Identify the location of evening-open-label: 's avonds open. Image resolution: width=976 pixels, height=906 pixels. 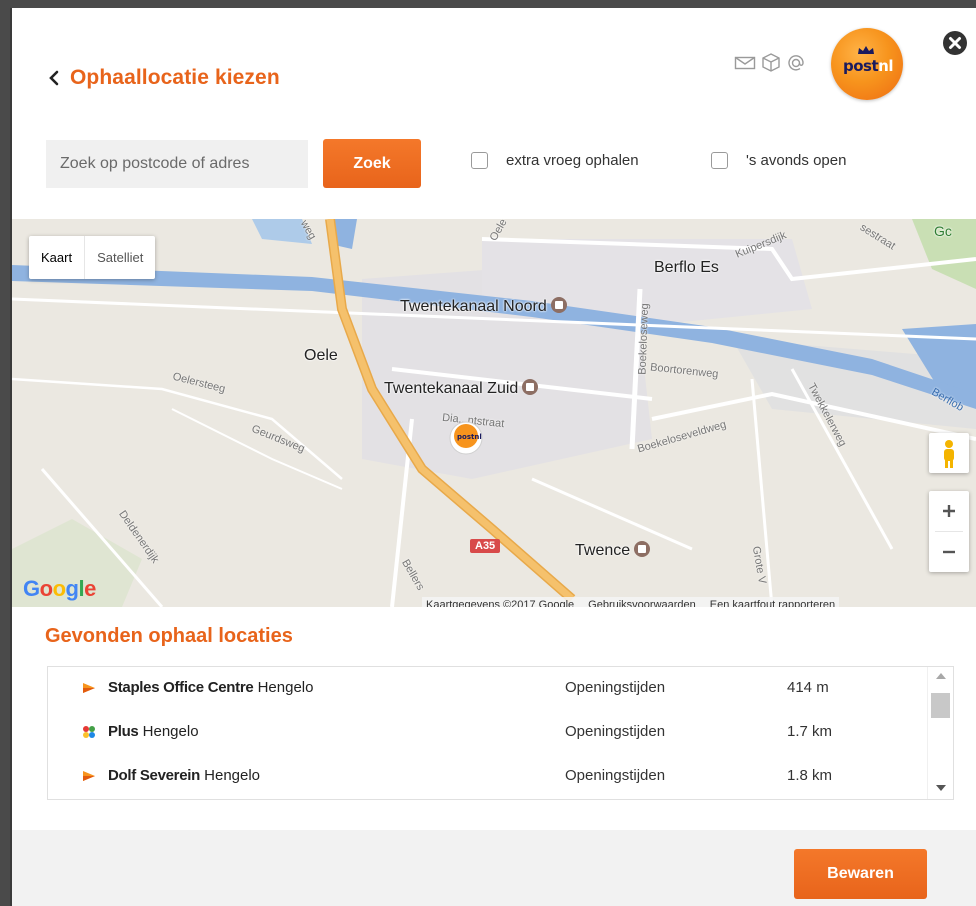
(796, 160).